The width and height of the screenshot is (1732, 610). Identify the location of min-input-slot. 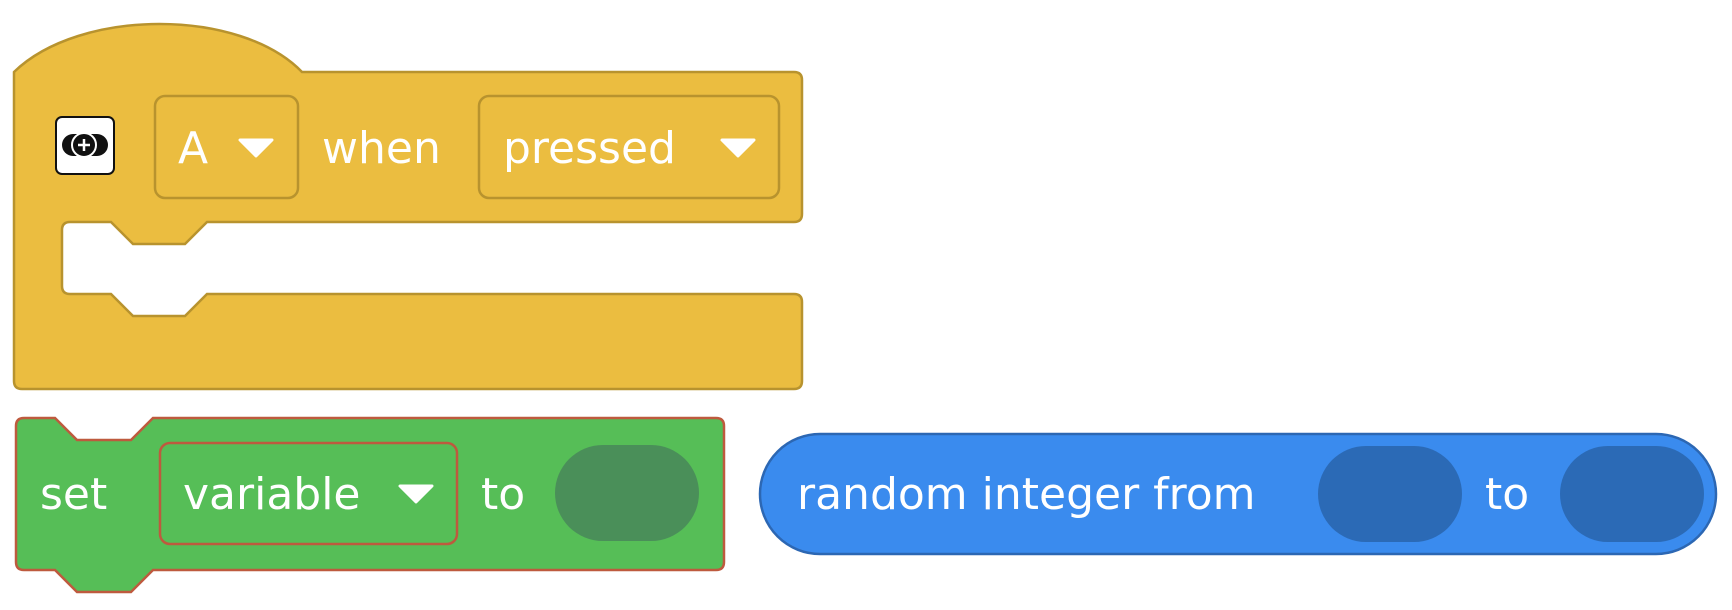
(1390, 494).